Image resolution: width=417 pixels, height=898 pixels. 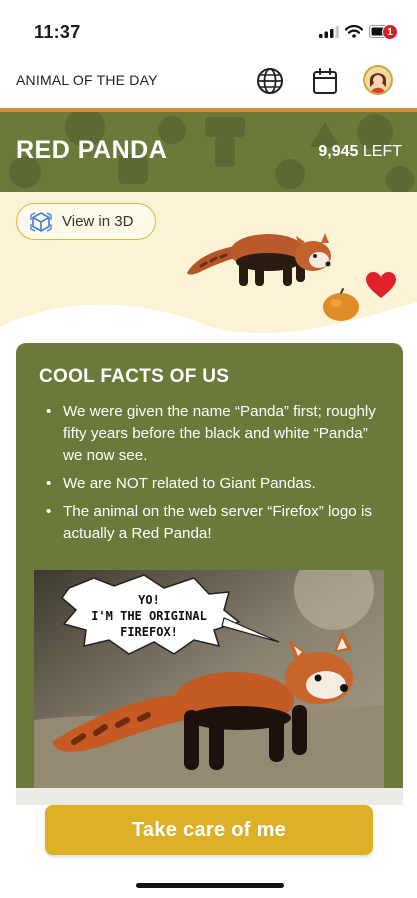 I want to click on view-in-3d-button: View in 3D, so click(x=86, y=221).